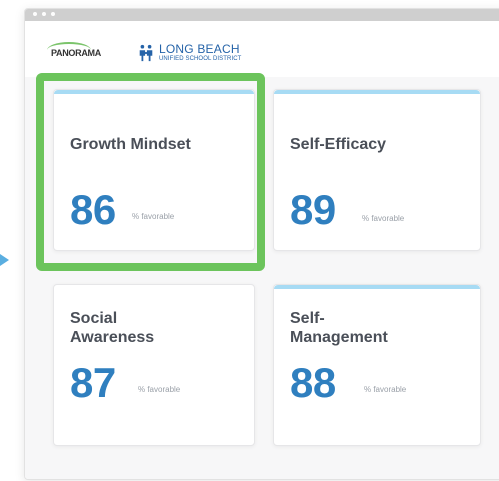  What do you see at coordinates (112, 328) in the screenshot?
I see `metric-title: Social Awareness` at bounding box center [112, 328].